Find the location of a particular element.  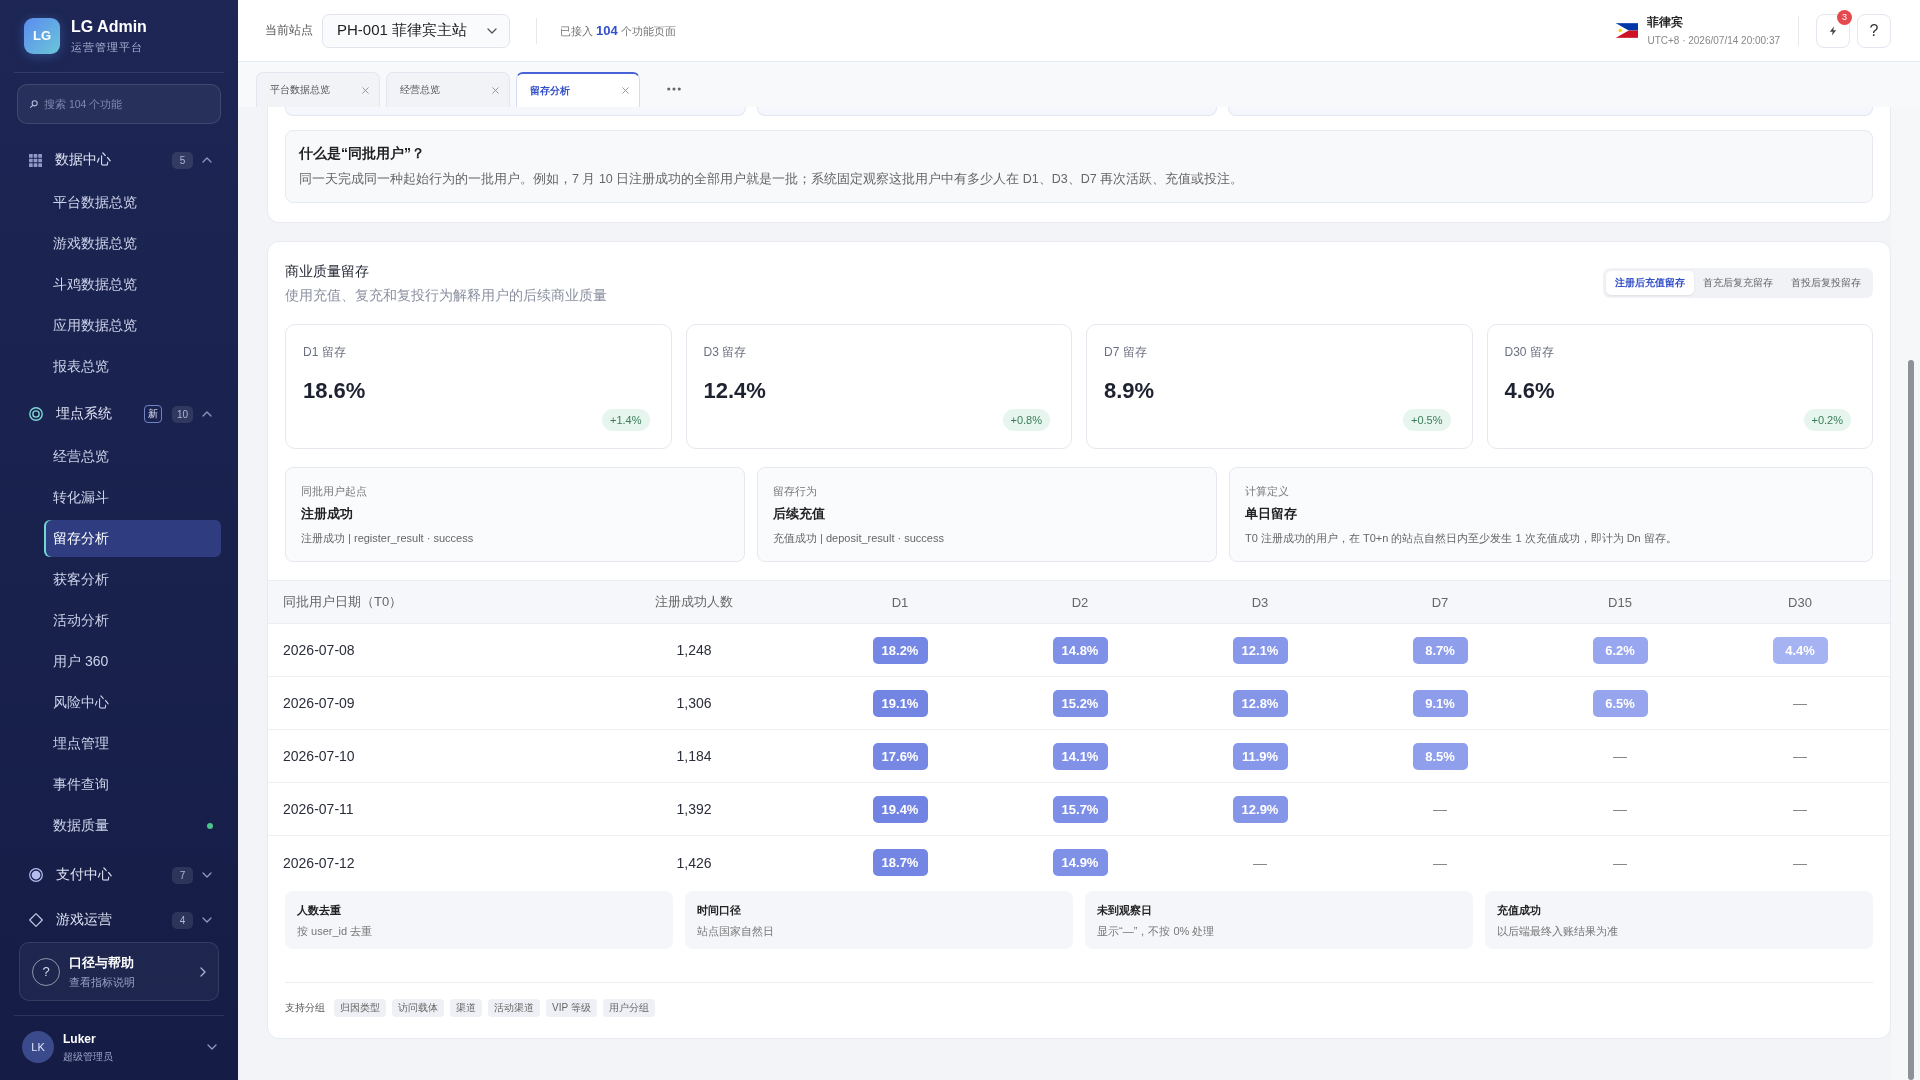

rate-badge: 9.1% is located at coordinates (1440, 703).